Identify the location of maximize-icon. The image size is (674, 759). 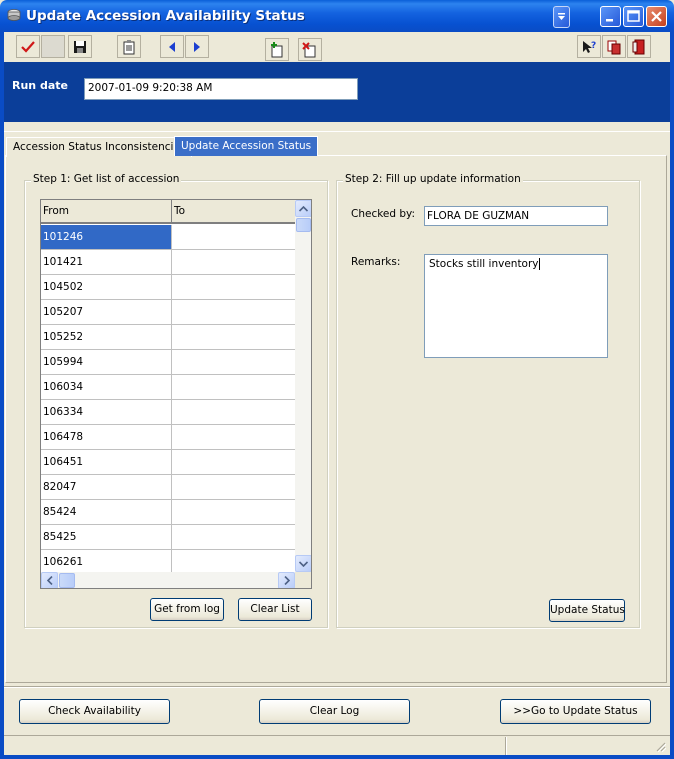
(633, 16).